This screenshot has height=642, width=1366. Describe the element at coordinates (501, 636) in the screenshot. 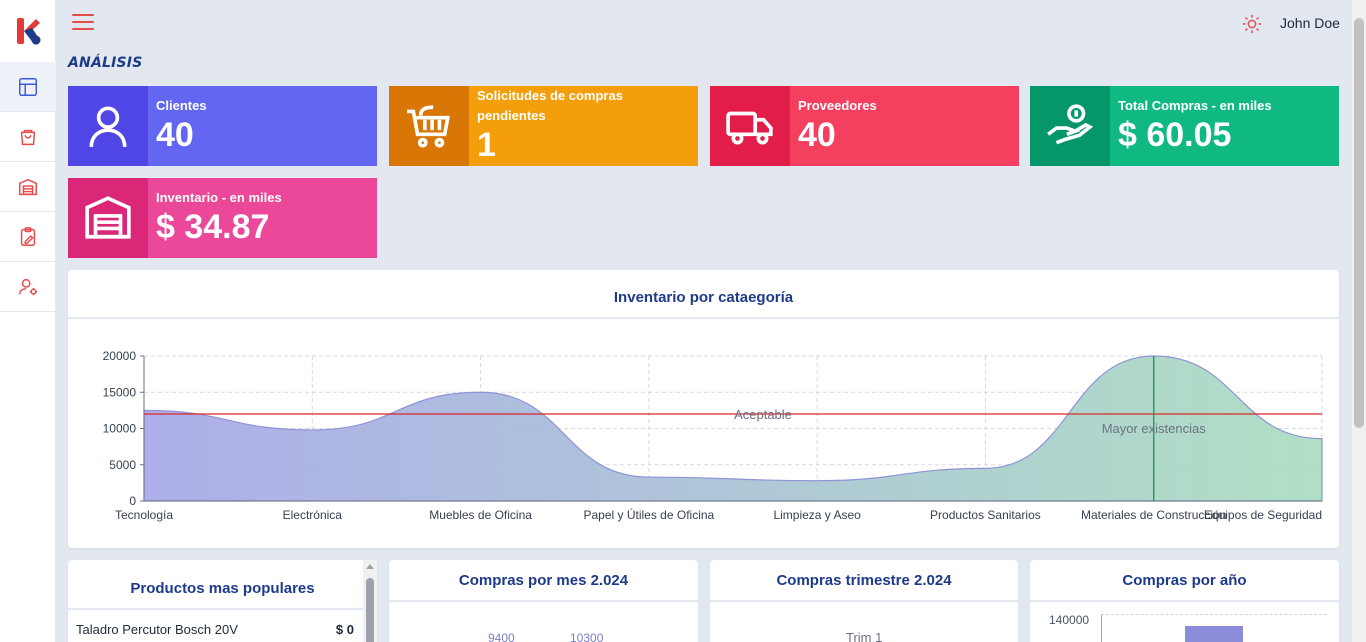

I see `data-label: 9400` at that location.